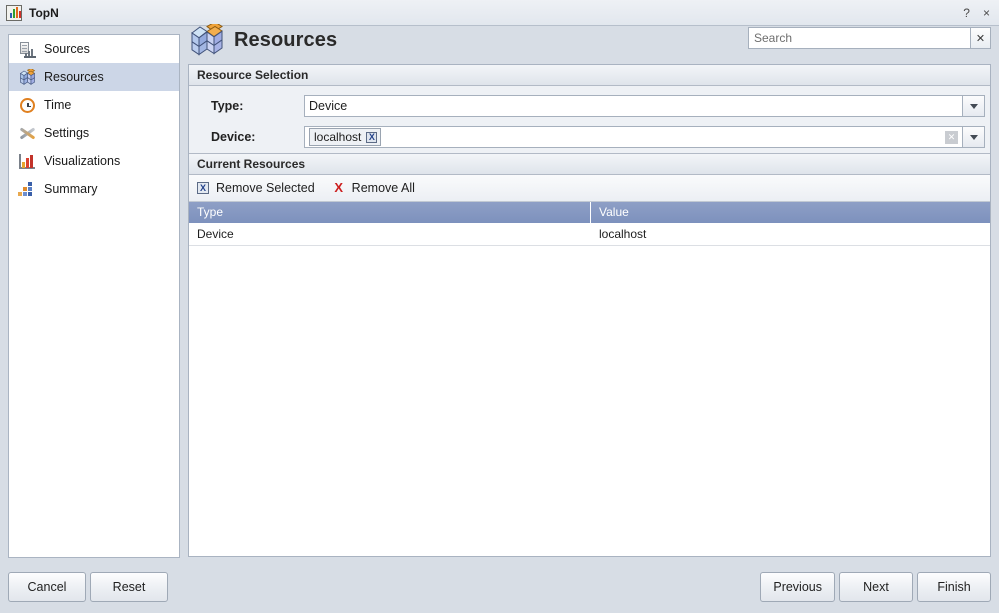 This screenshot has height=613, width=999. Describe the element at coordinates (44, 12) in the screenshot. I see `window-title: TopN` at that location.